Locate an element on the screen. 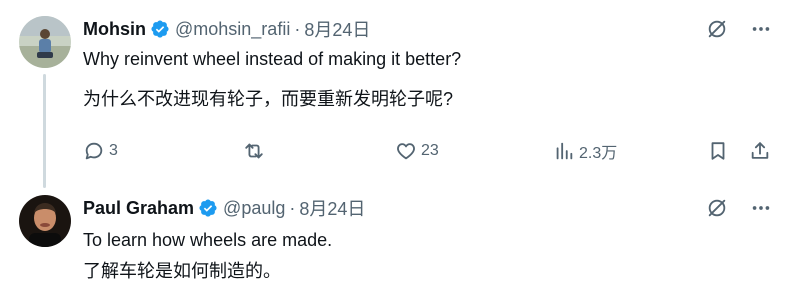 This screenshot has width=796, height=296. tweet-header: Mohsin @mohsin_rafii · 8月24日 is located at coordinates (226, 29).